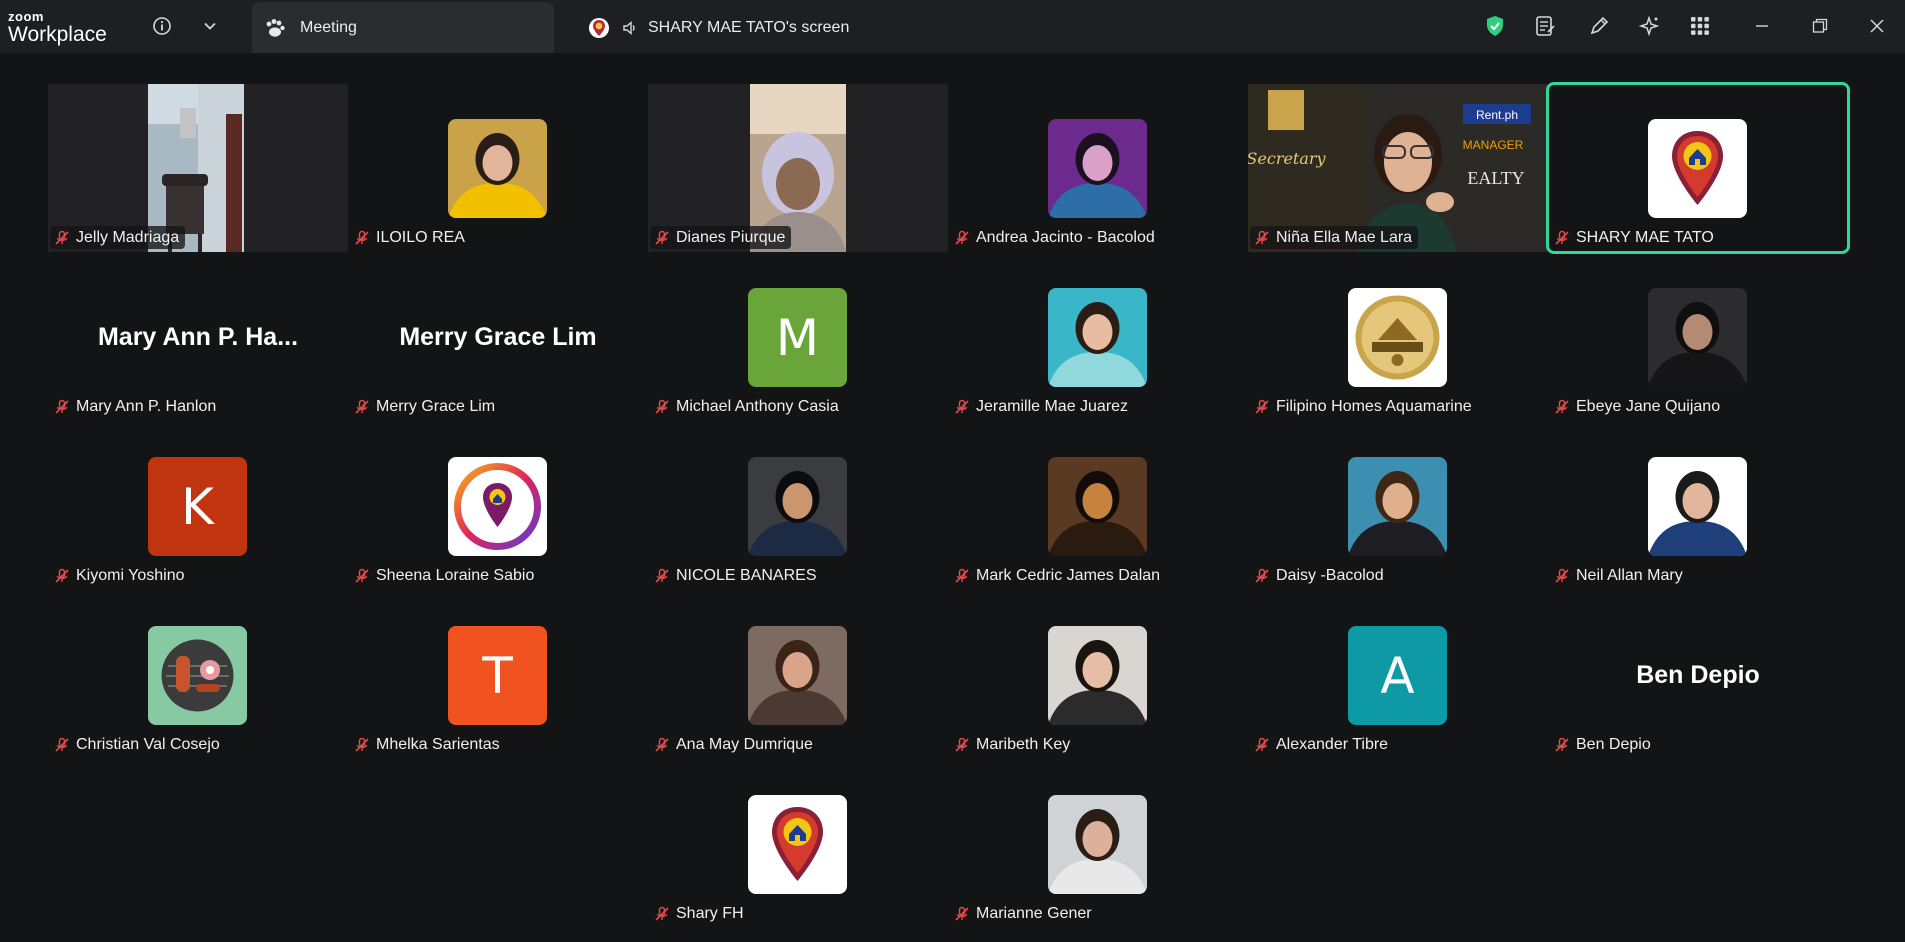 This screenshot has width=1905, height=942. Describe the element at coordinates (210, 26) in the screenshot. I see `chevron-down-icon` at that location.